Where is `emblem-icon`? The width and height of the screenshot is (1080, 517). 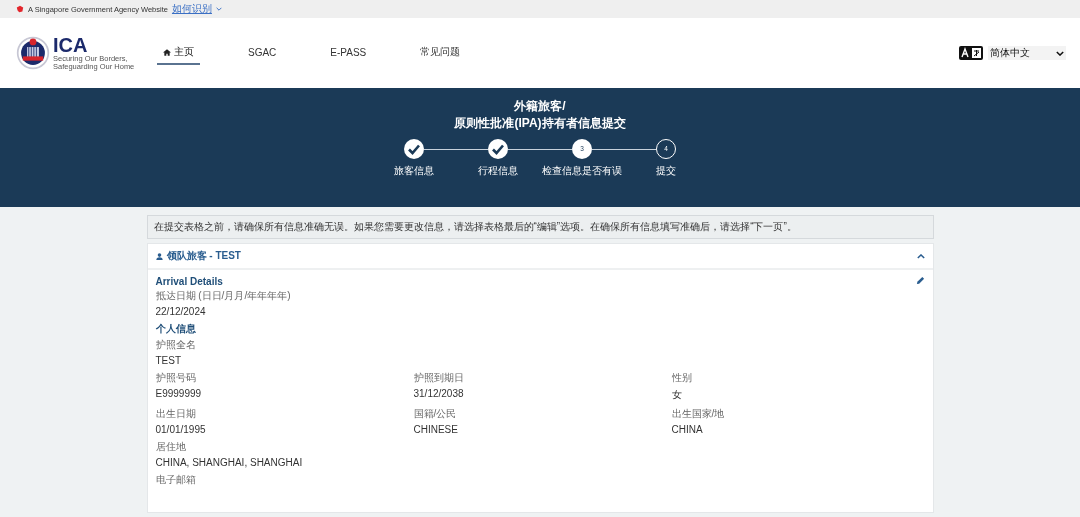
emblem-icon is located at coordinates (33, 53).